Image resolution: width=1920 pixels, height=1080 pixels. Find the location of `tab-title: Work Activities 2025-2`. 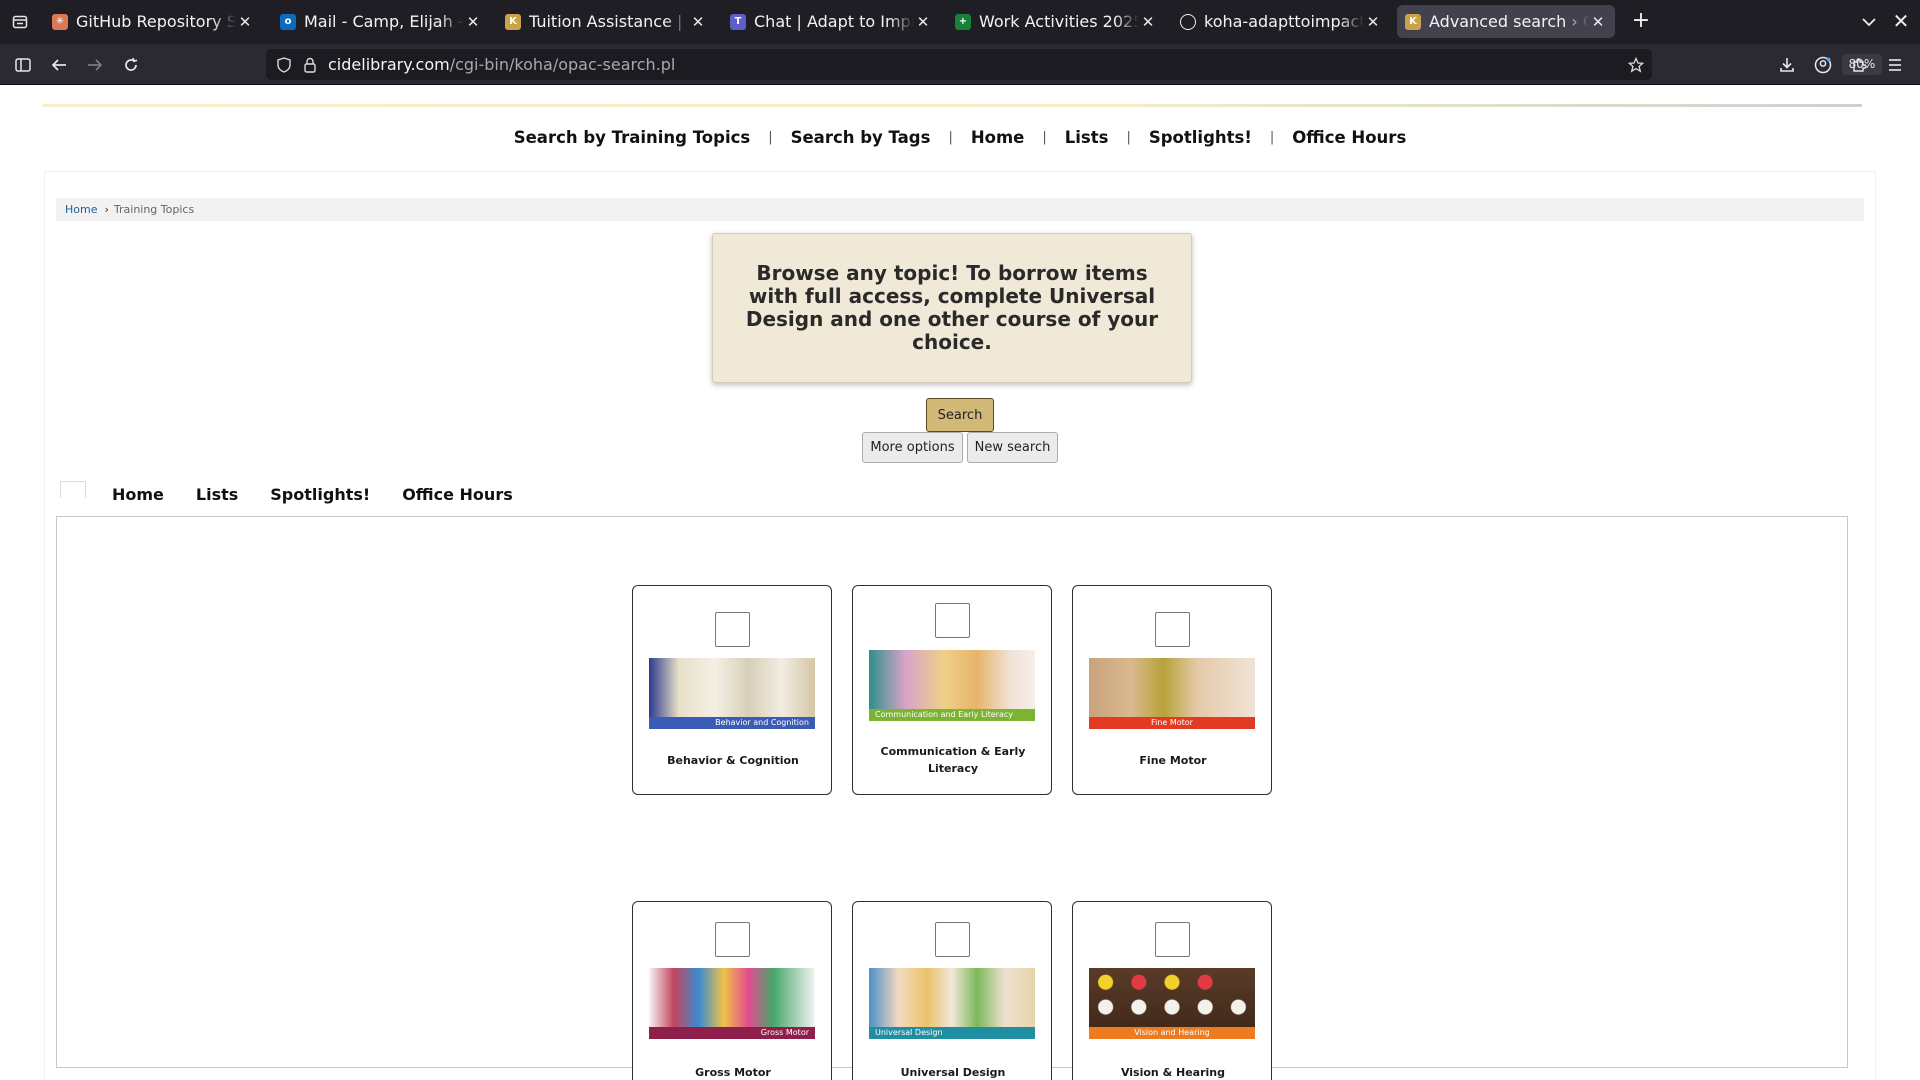

tab-title: Work Activities 2025-2 is located at coordinates (1059, 21).